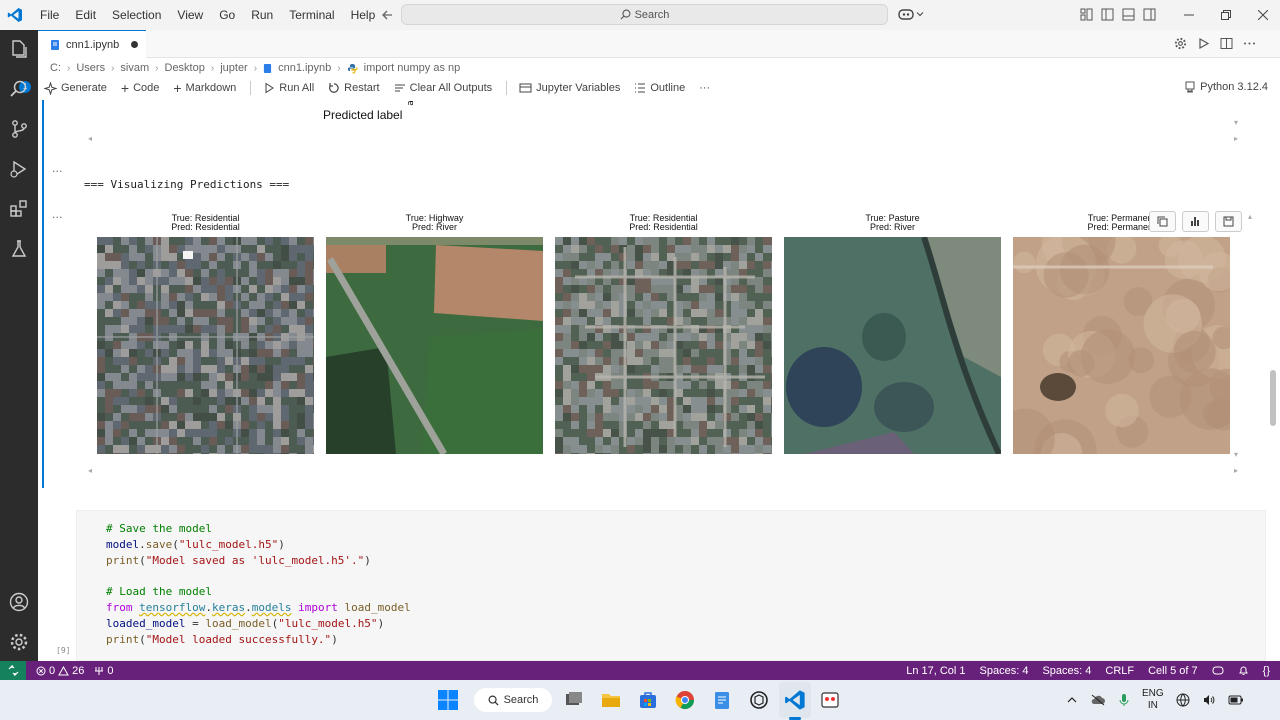  What do you see at coordinates (19, 89) in the screenshot?
I see `search-icon` at bounding box center [19, 89].